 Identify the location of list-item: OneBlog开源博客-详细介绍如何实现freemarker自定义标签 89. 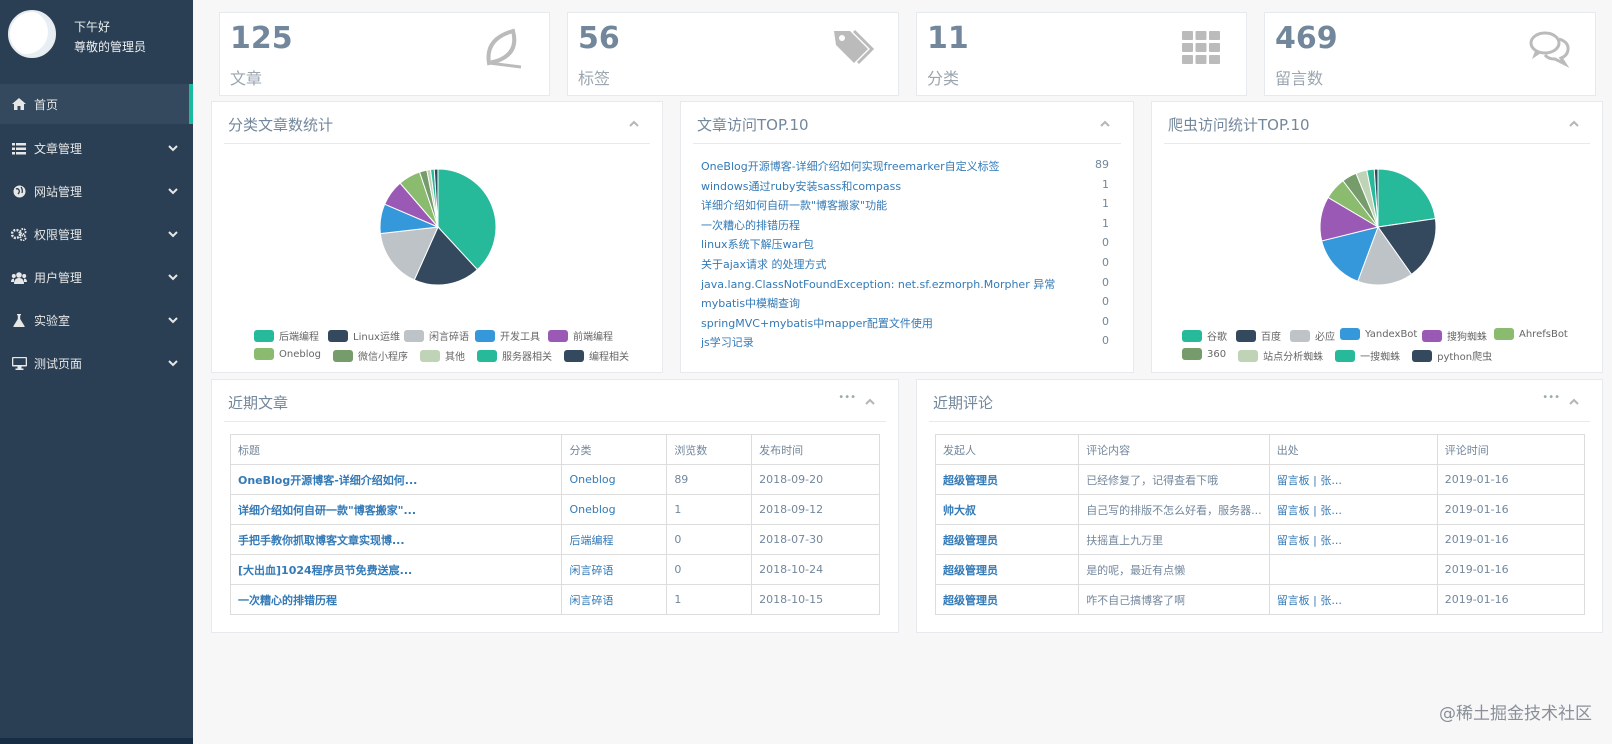
(905, 168).